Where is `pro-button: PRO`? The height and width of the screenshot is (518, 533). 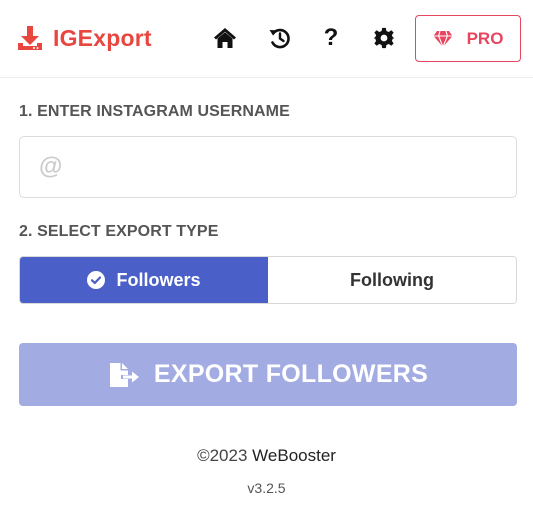
pro-button: PRO is located at coordinates (468, 38).